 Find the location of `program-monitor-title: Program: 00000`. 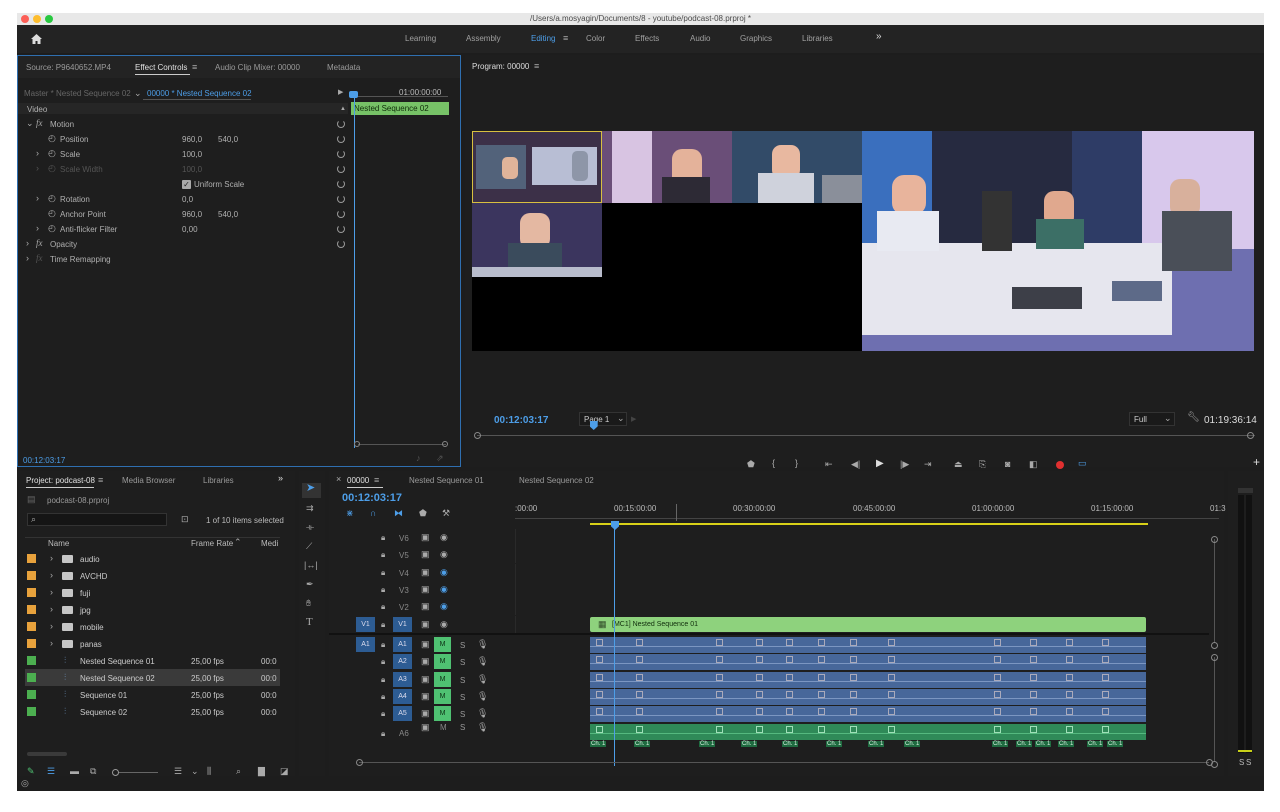

program-monitor-title: Program: 00000 is located at coordinates (500, 66).